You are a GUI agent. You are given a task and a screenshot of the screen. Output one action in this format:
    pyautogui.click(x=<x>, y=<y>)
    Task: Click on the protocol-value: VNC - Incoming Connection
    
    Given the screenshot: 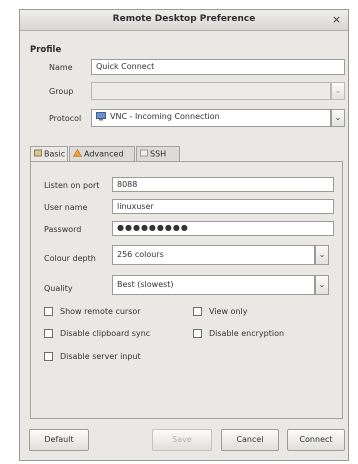 What is the action you would take?
    pyautogui.click(x=165, y=116)
    